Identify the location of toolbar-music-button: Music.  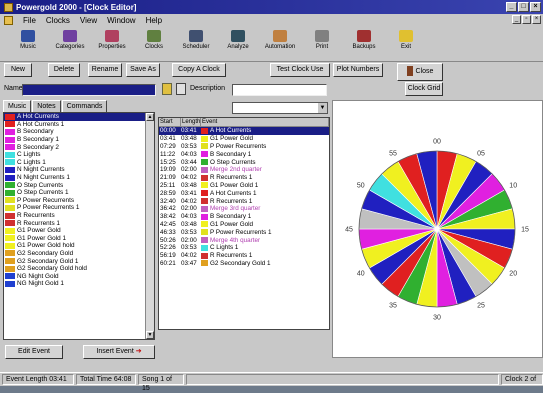
(28, 44).